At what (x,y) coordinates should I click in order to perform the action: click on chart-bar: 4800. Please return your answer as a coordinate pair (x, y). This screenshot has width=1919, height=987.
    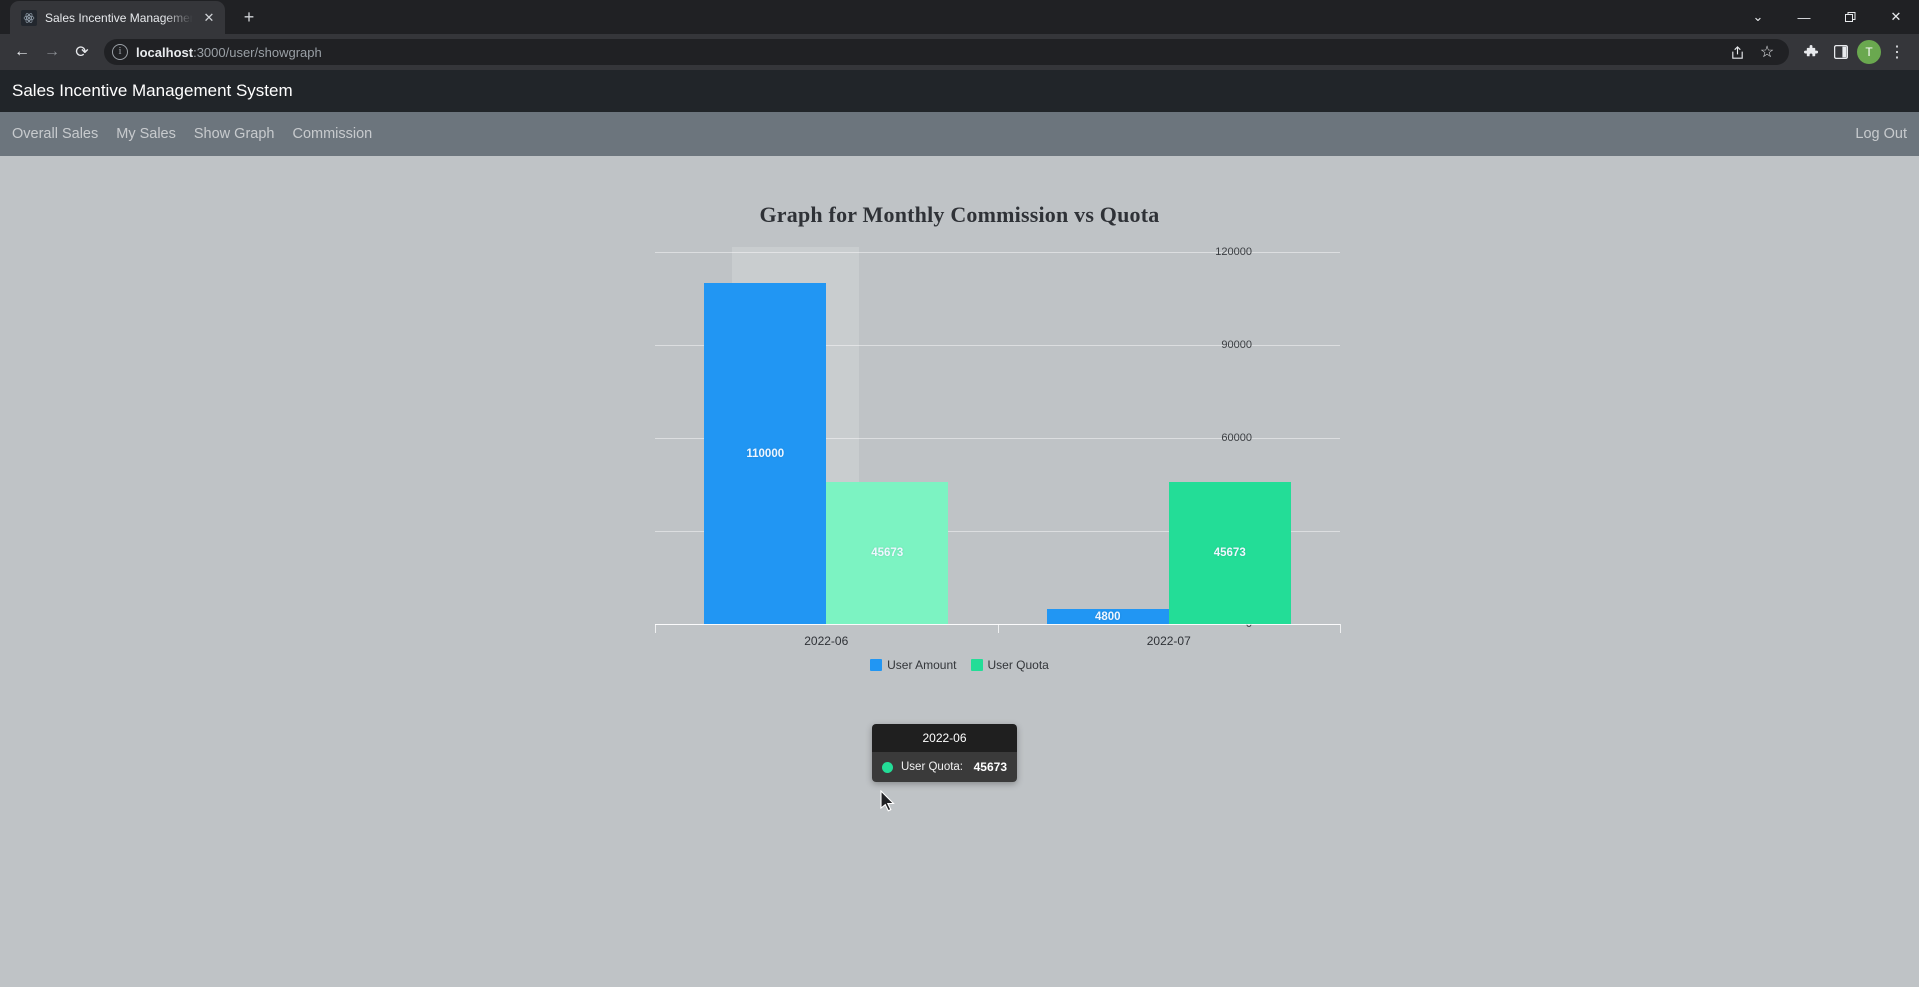
    Looking at the image, I should click on (1107, 616).